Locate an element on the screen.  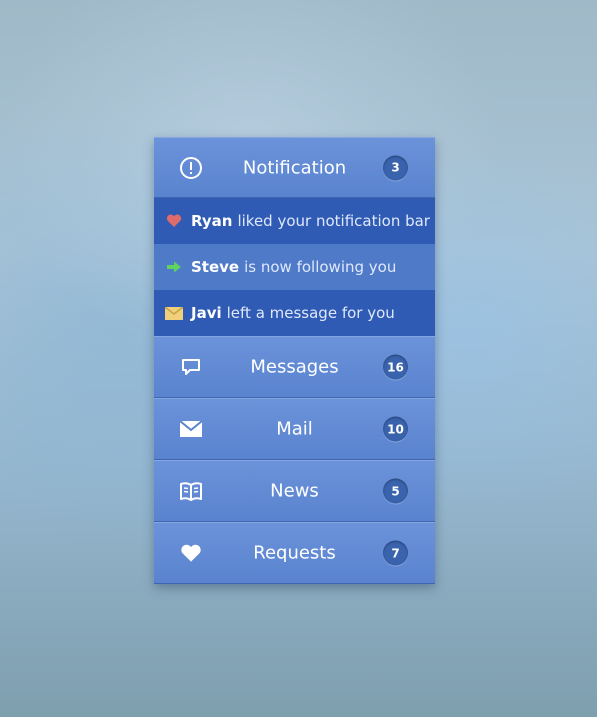
menu-item-label: News is located at coordinates (294, 491).